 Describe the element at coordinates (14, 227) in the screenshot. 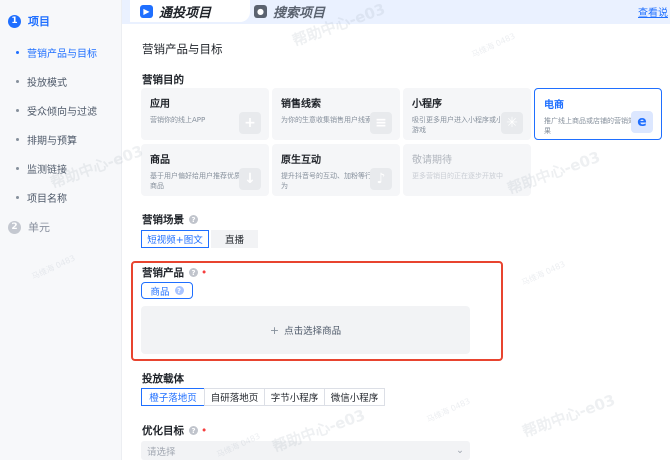

I see `step-number: 2` at that location.